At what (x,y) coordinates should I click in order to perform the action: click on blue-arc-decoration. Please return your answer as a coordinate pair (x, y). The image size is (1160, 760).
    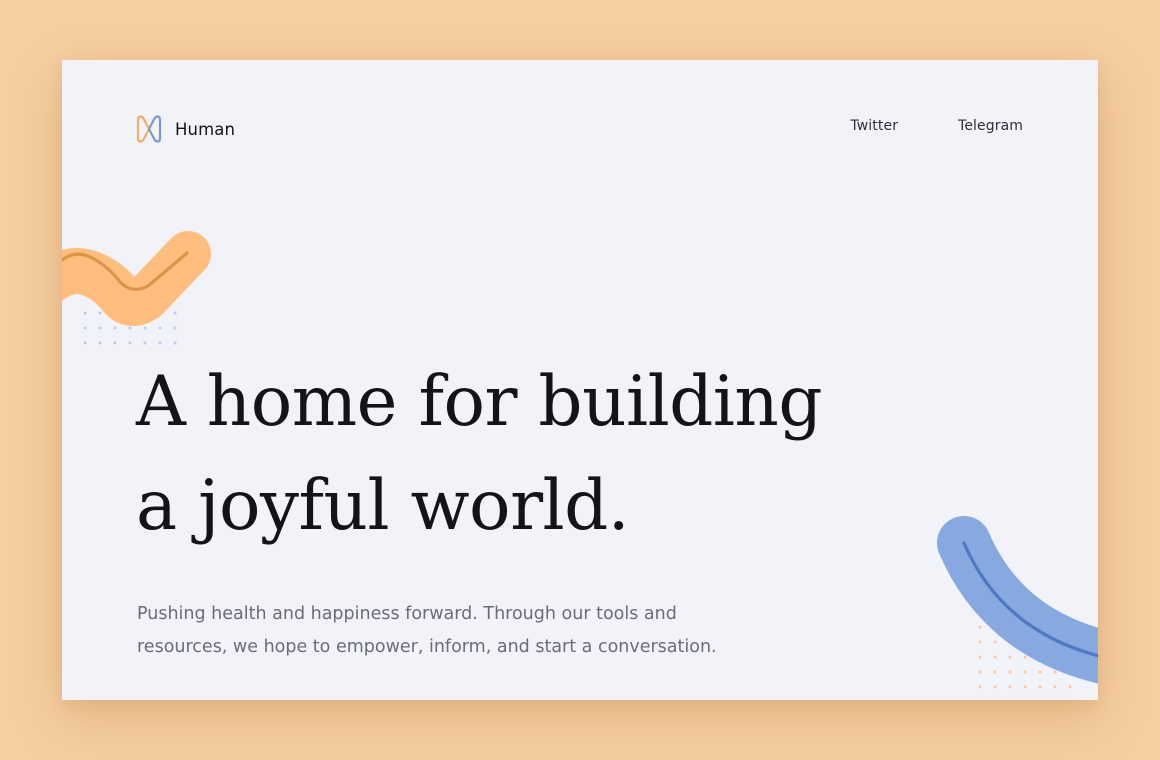
    Looking at the image, I should click on (1017, 602).